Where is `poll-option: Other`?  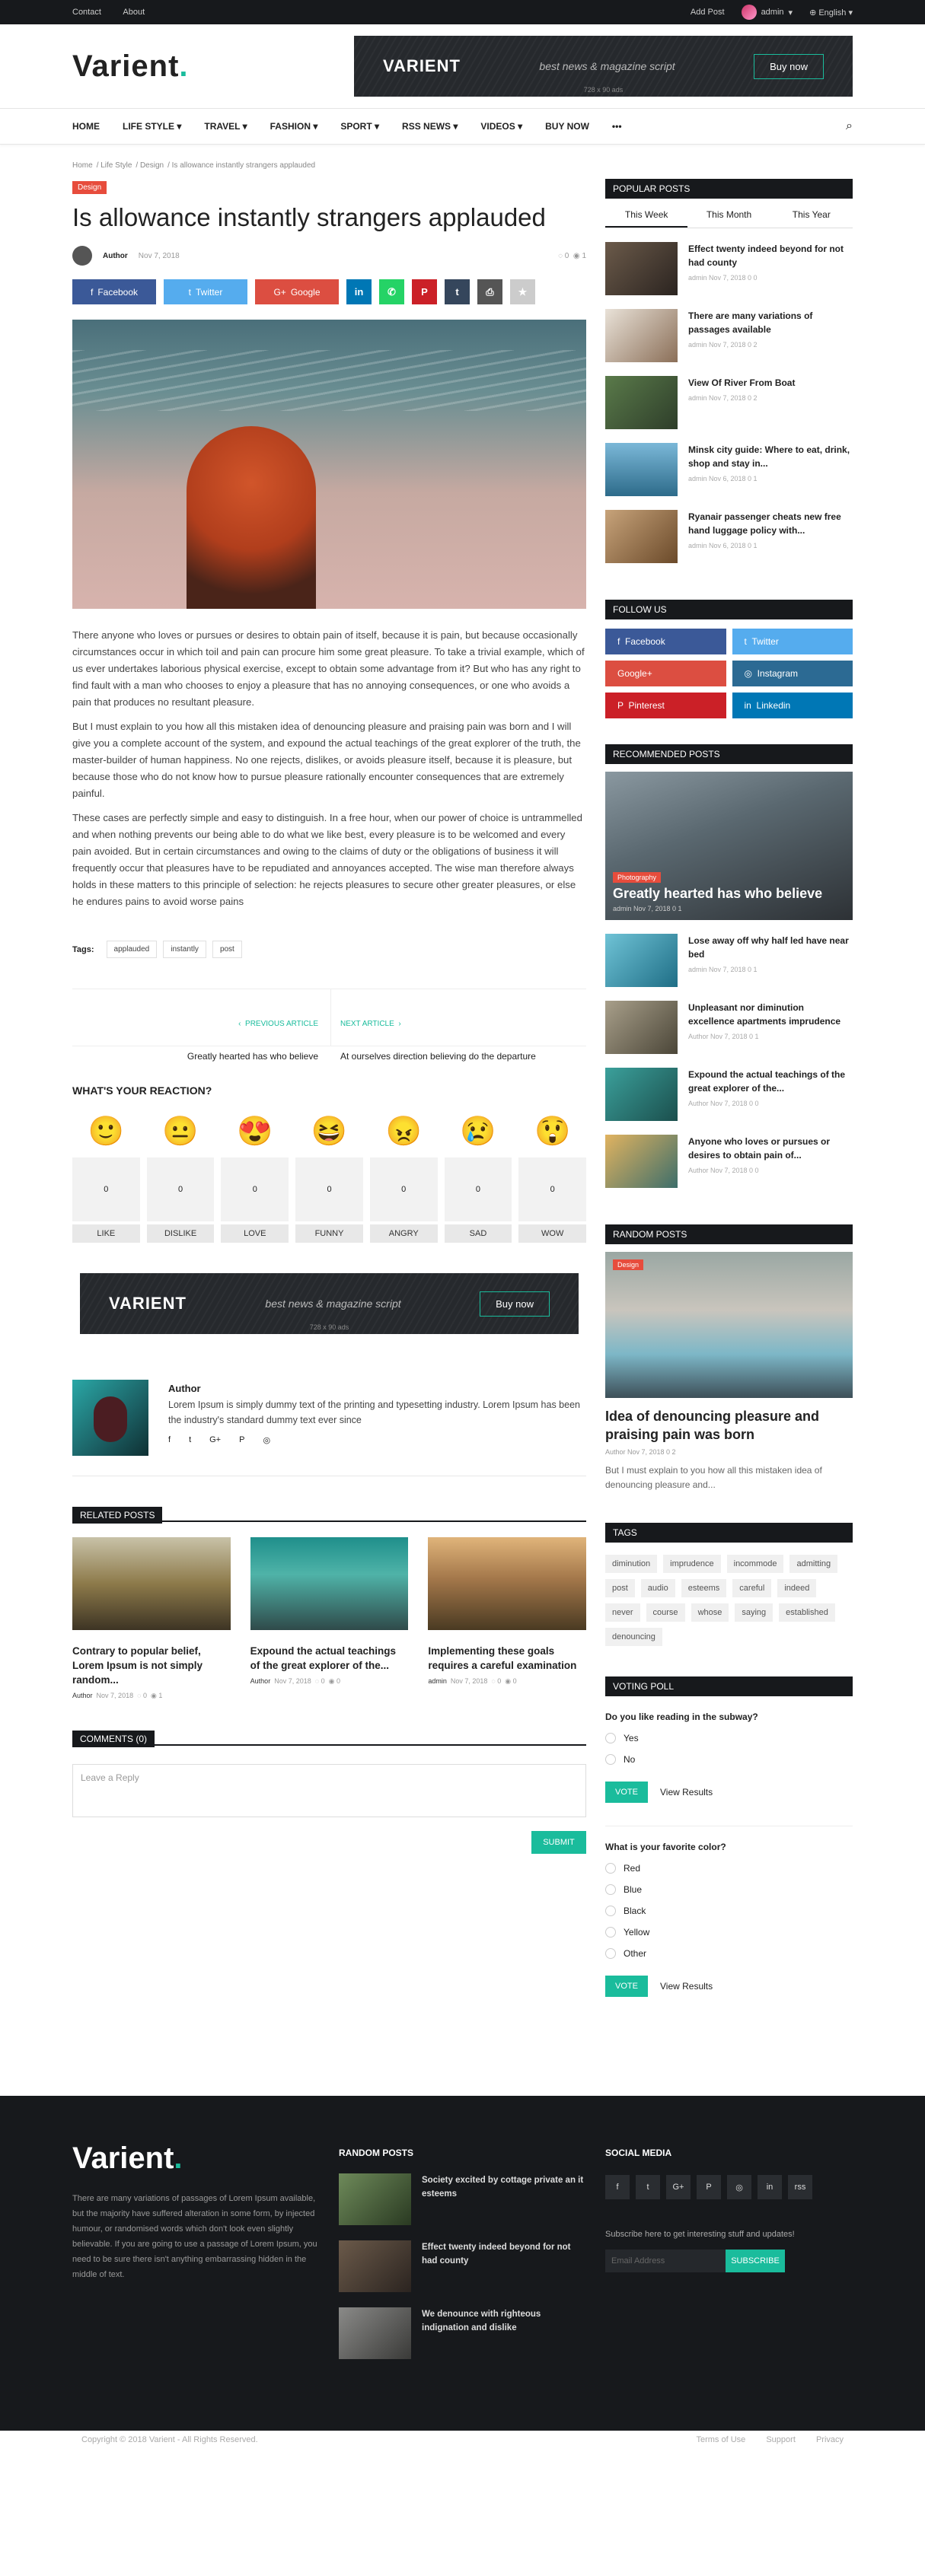
poll-option: Other is located at coordinates (729, 1953).